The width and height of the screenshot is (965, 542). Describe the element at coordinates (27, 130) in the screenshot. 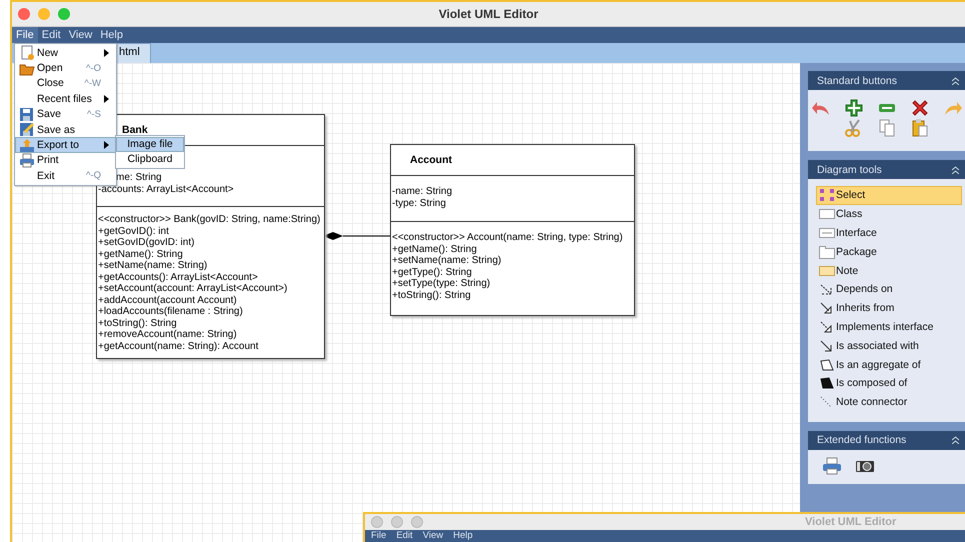

I see `floppy-pencil-icon` at that location.